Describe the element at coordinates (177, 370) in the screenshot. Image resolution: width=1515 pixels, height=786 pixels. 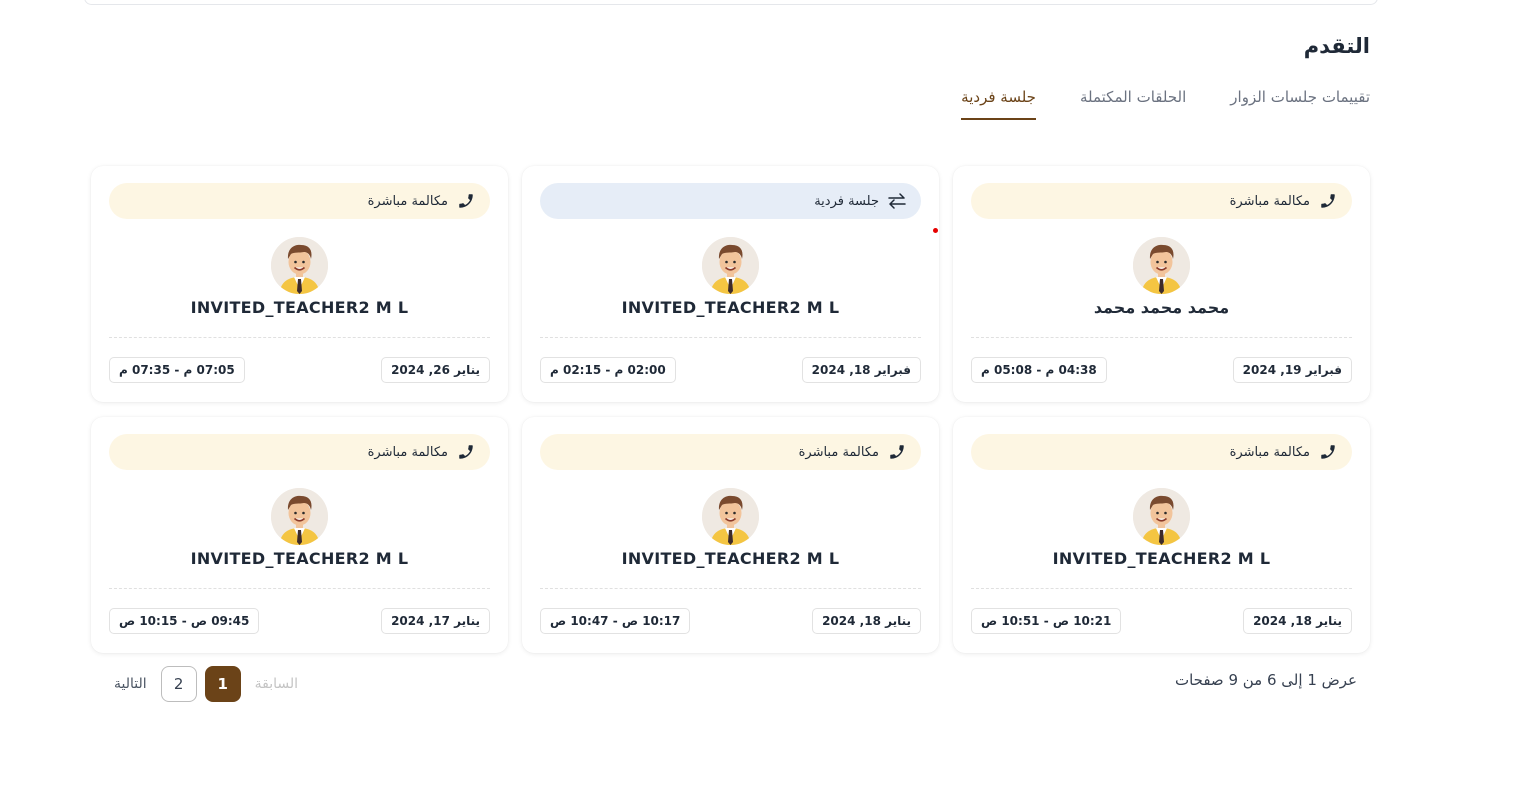
I see `session-time: 07:05 م - 07:35 م` at that location.